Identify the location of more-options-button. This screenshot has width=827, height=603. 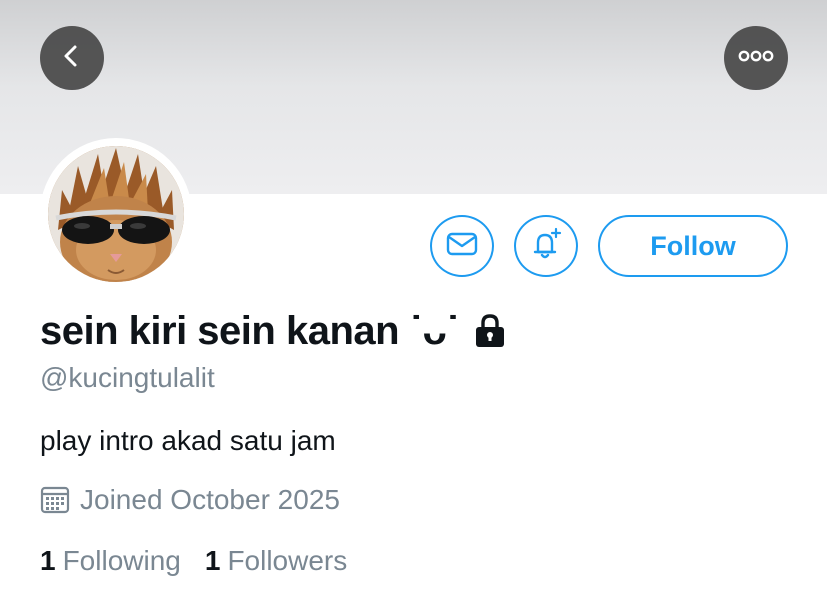
(756, 58).